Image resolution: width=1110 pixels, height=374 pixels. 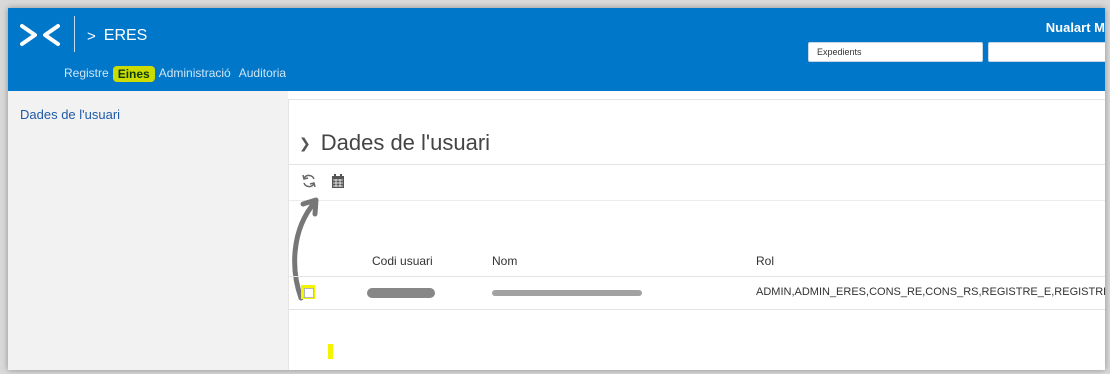 I want to click on panel-header: ❯ Dades de l'usuari, so click(x=394, y=143).